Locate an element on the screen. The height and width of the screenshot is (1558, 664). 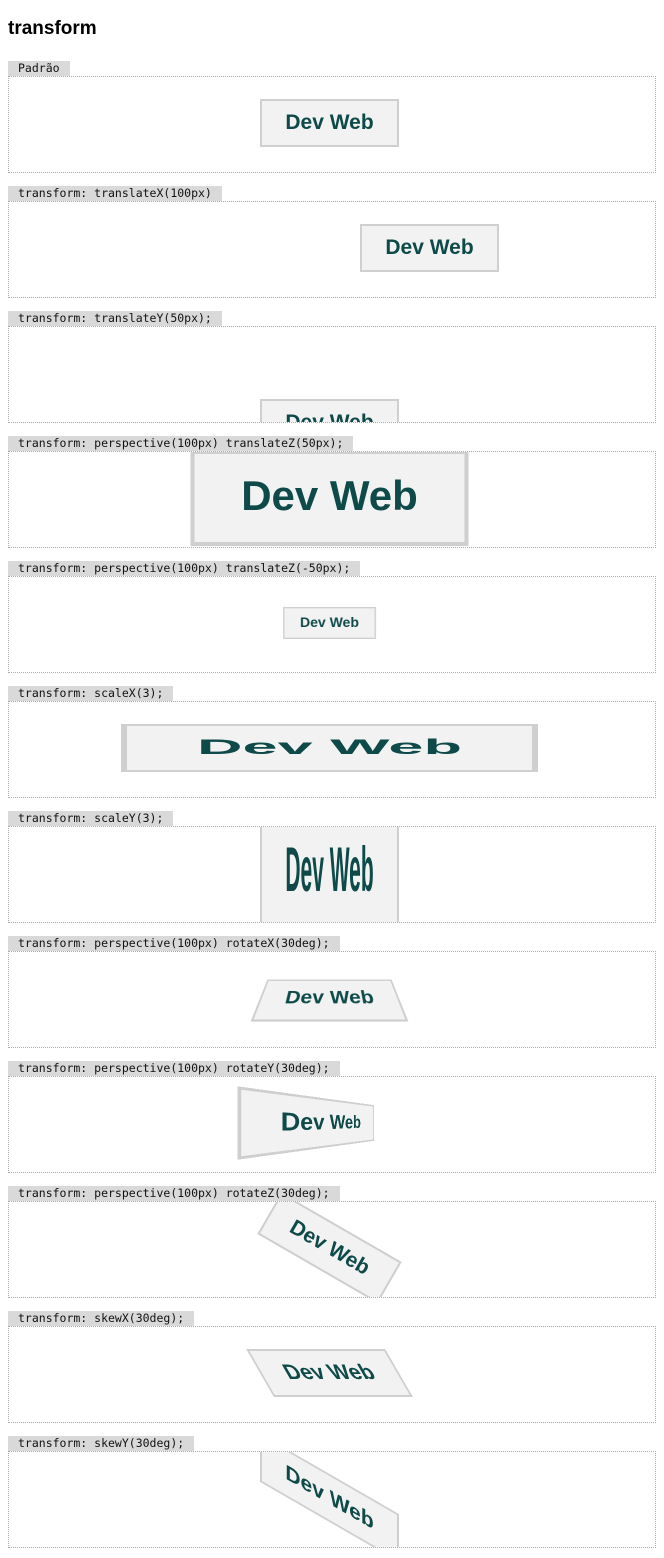
example-label: Padrão is located at coordinates (39, 68).